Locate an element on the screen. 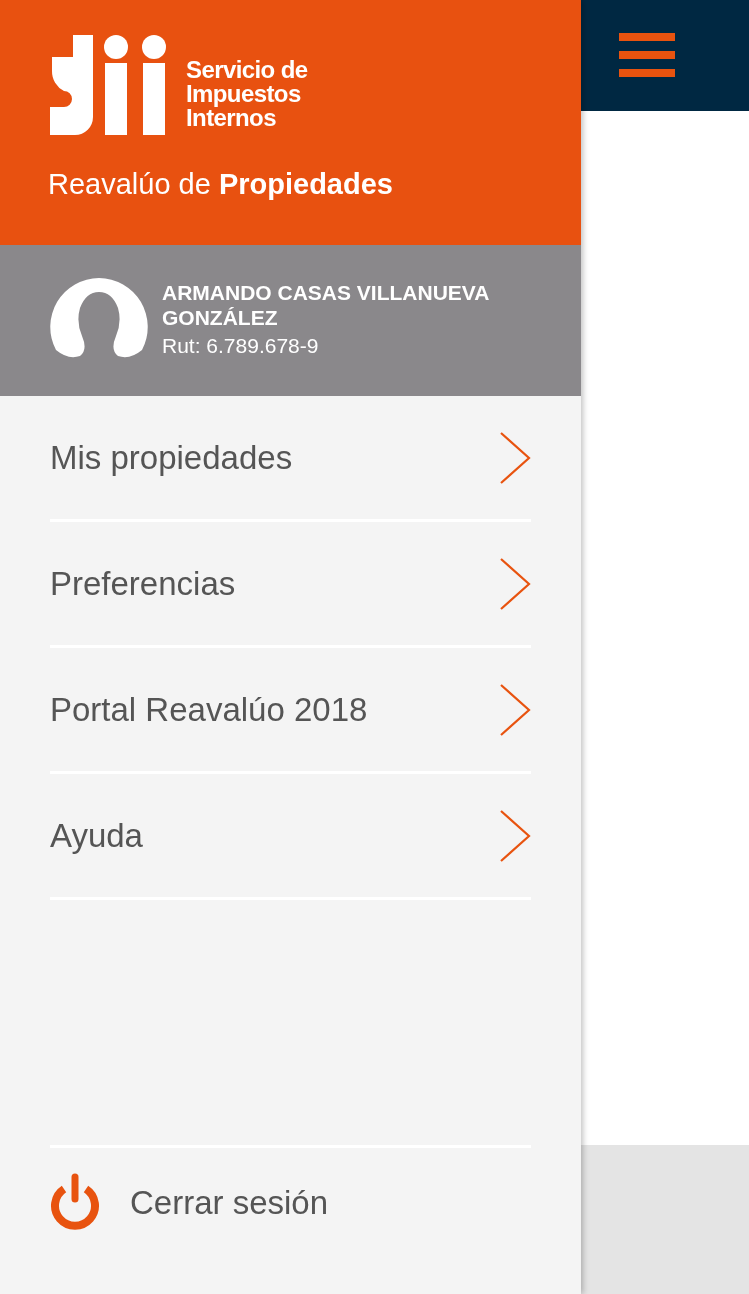 The height and width of the screenshot is (1294, 749). menu-item: Portal Reavalúo 2018 is located at coordinates (290, 711).